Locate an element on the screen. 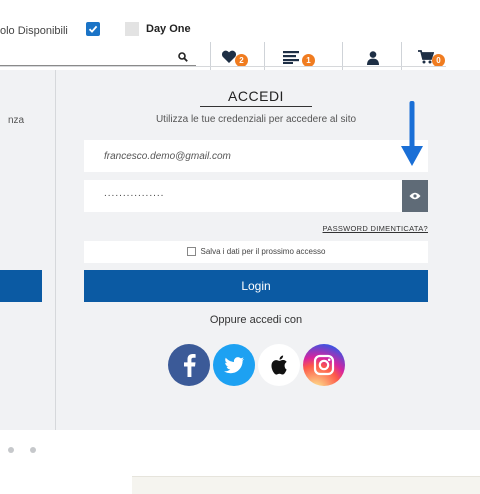 Image resolution: width=480 pixels, height=494 pixels. panel-top-border is located at coordinates (223, 69).